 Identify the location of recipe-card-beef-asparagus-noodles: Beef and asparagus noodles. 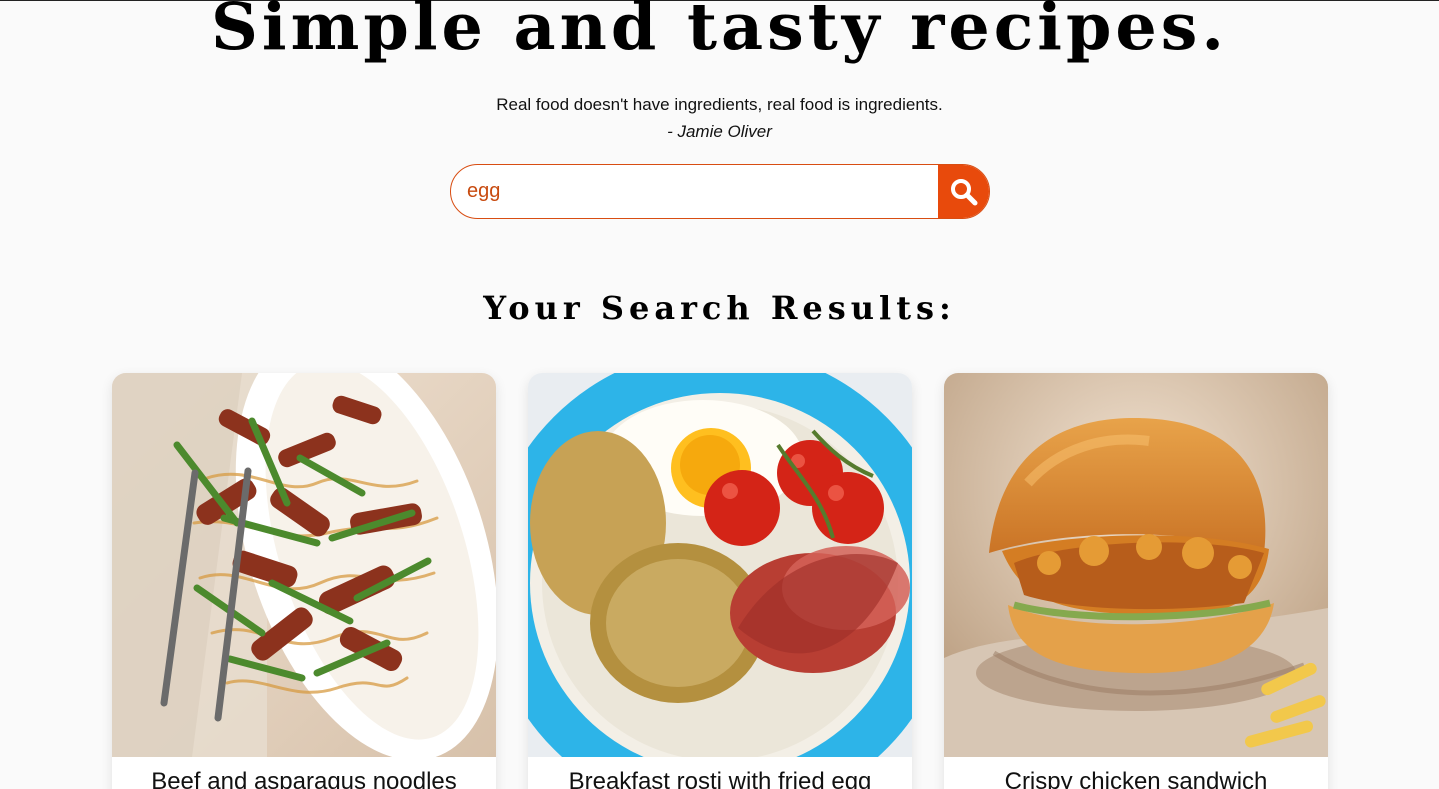
(304, 581).